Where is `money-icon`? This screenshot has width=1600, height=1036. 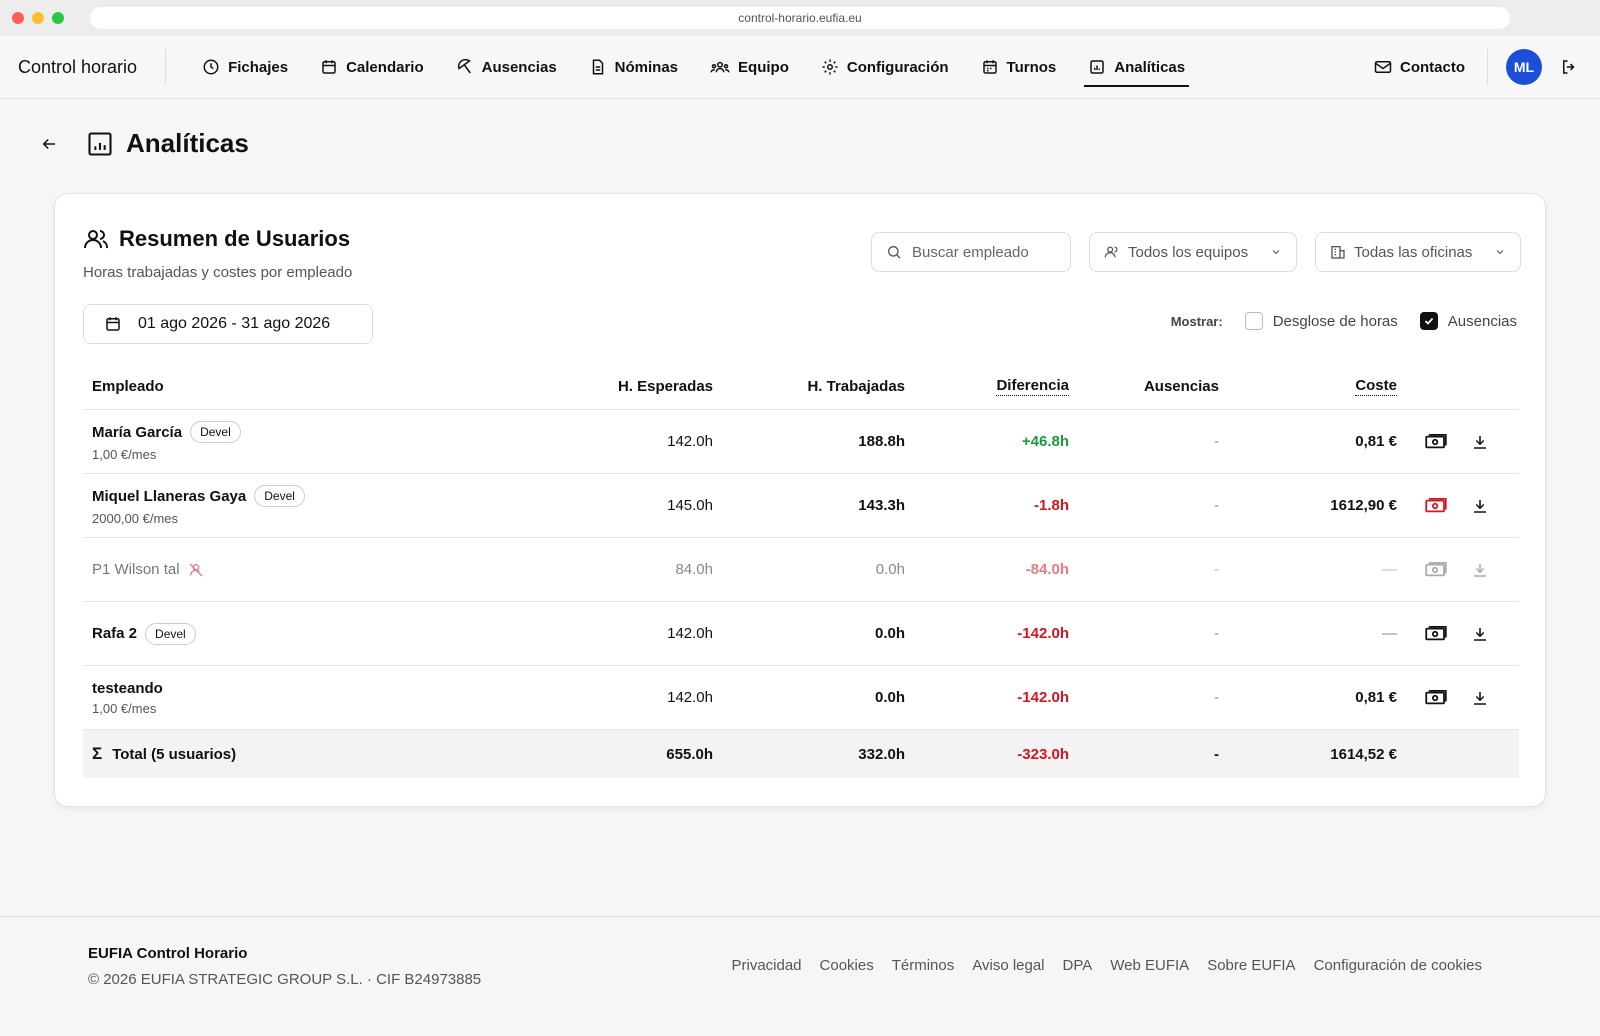
money-icon is located at coordinates (1436, 440).